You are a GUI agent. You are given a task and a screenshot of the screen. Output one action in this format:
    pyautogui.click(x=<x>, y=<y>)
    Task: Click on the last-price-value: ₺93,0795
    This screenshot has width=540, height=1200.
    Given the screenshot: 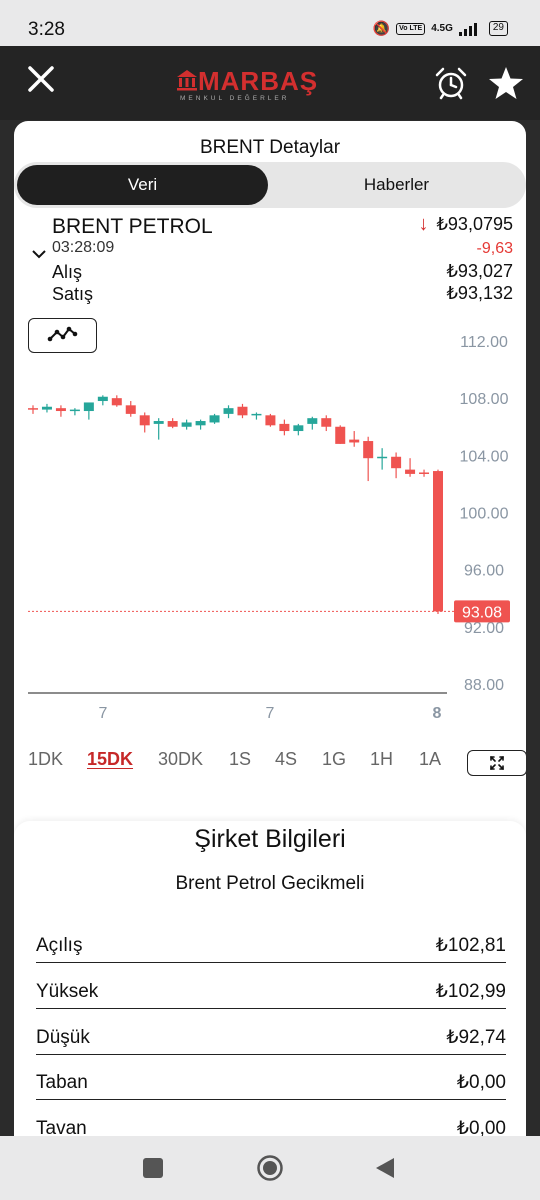 What is the action you would take?
    pyautogui.click(x=474, y=224)
    